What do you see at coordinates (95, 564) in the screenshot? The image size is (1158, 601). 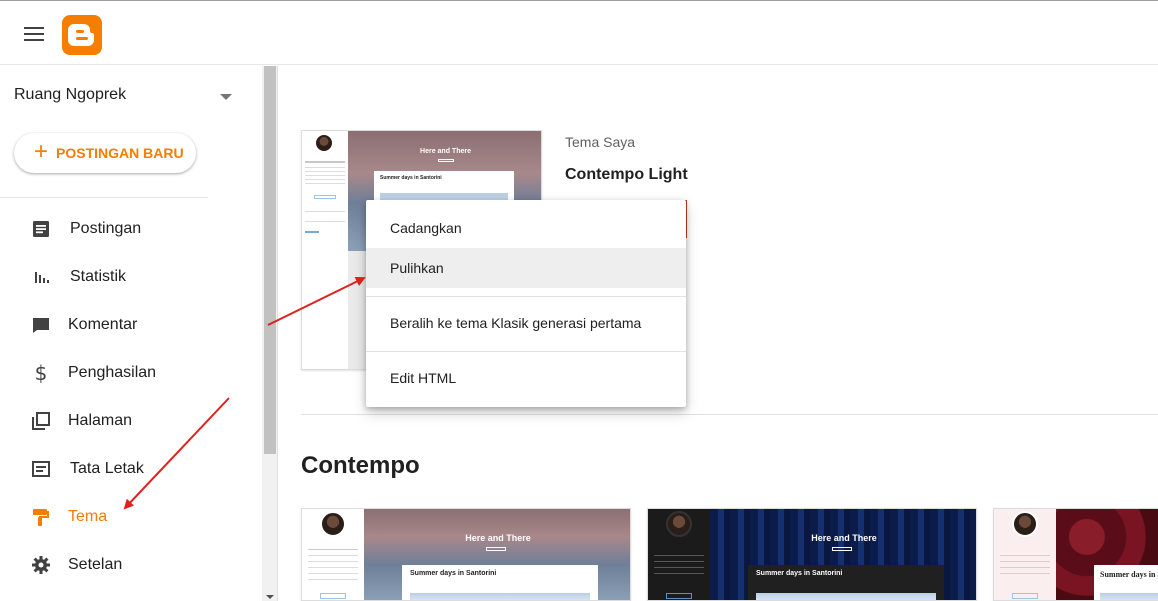 I see `sidebar-item-label: Setelan` at bounding box center [95, 564].